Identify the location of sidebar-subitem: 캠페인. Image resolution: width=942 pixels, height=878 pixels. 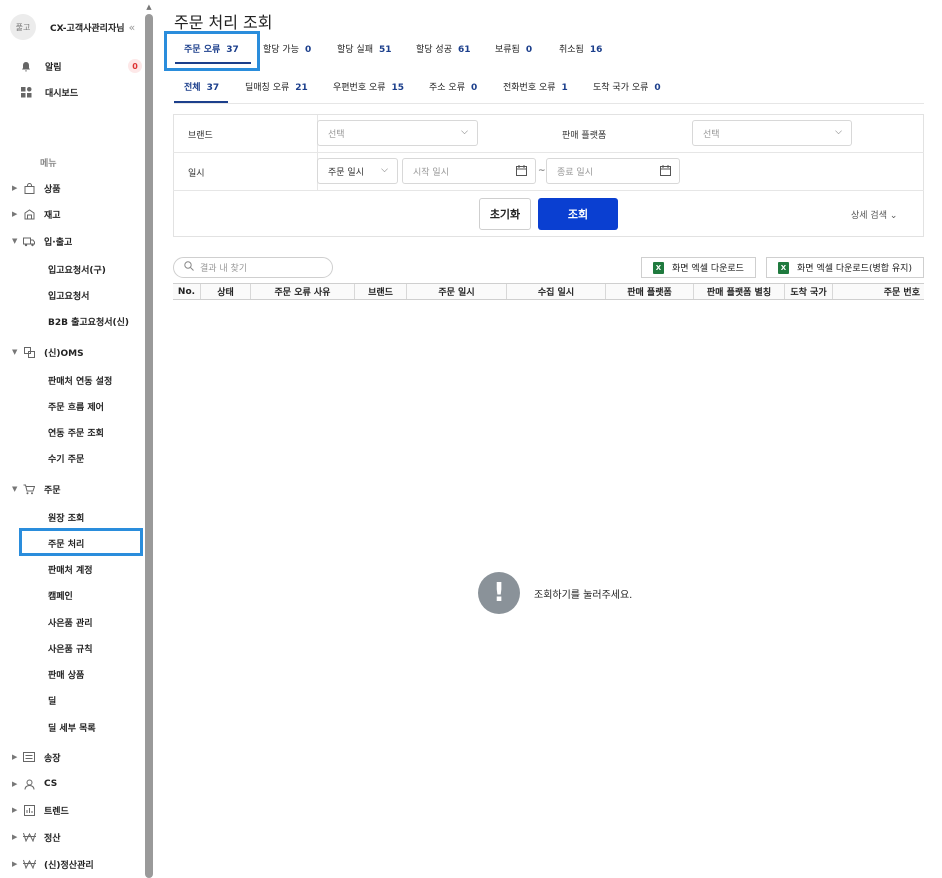
(60, 595).